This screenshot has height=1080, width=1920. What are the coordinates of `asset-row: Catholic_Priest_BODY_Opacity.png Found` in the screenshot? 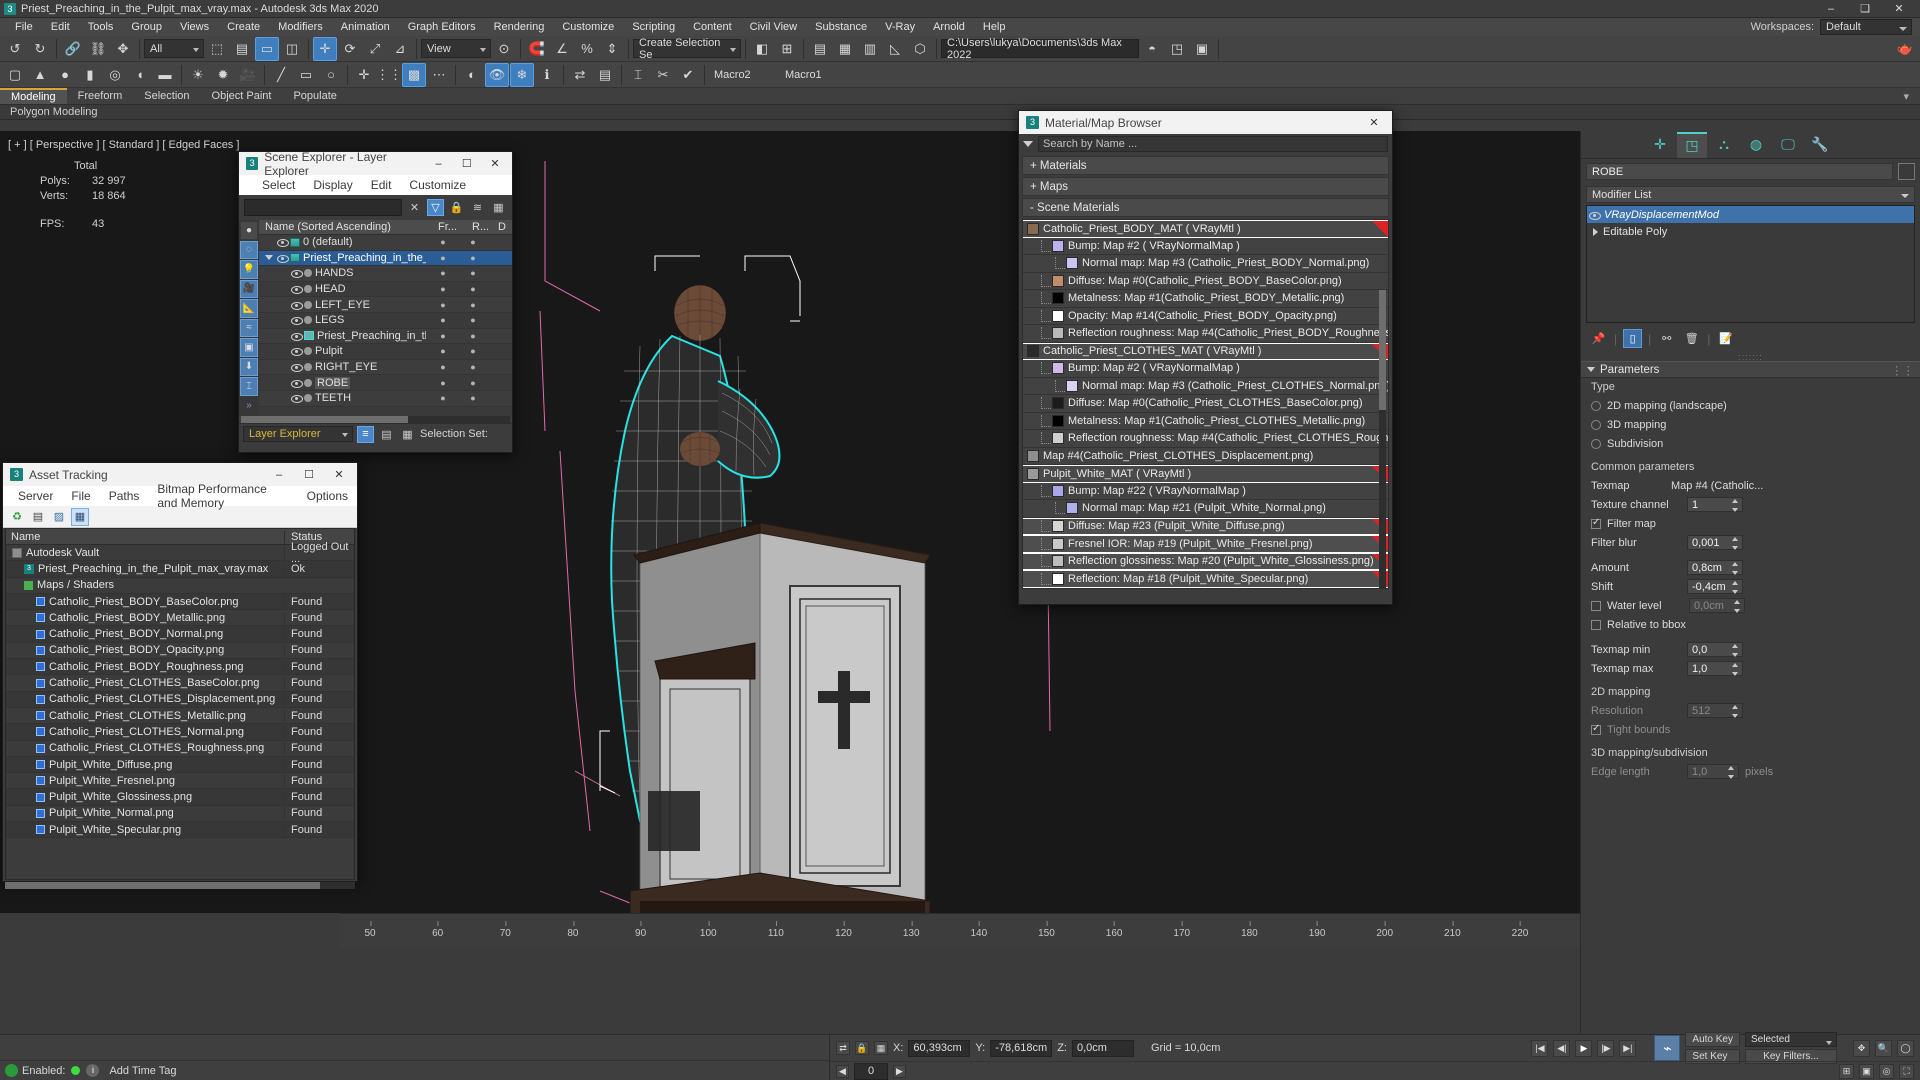 It's located at (180, 651).